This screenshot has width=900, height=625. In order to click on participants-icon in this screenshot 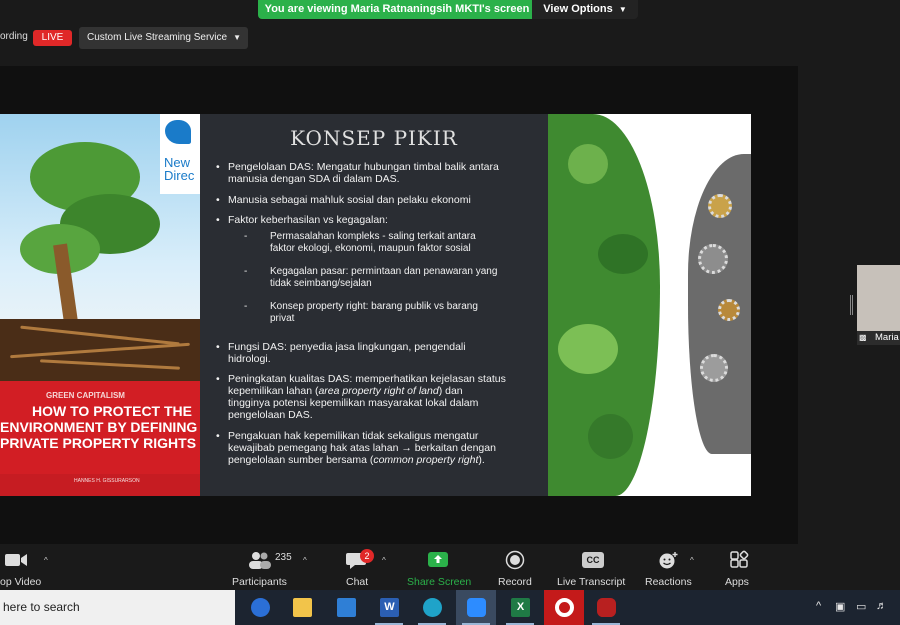, I will do `click(260, 560)`.